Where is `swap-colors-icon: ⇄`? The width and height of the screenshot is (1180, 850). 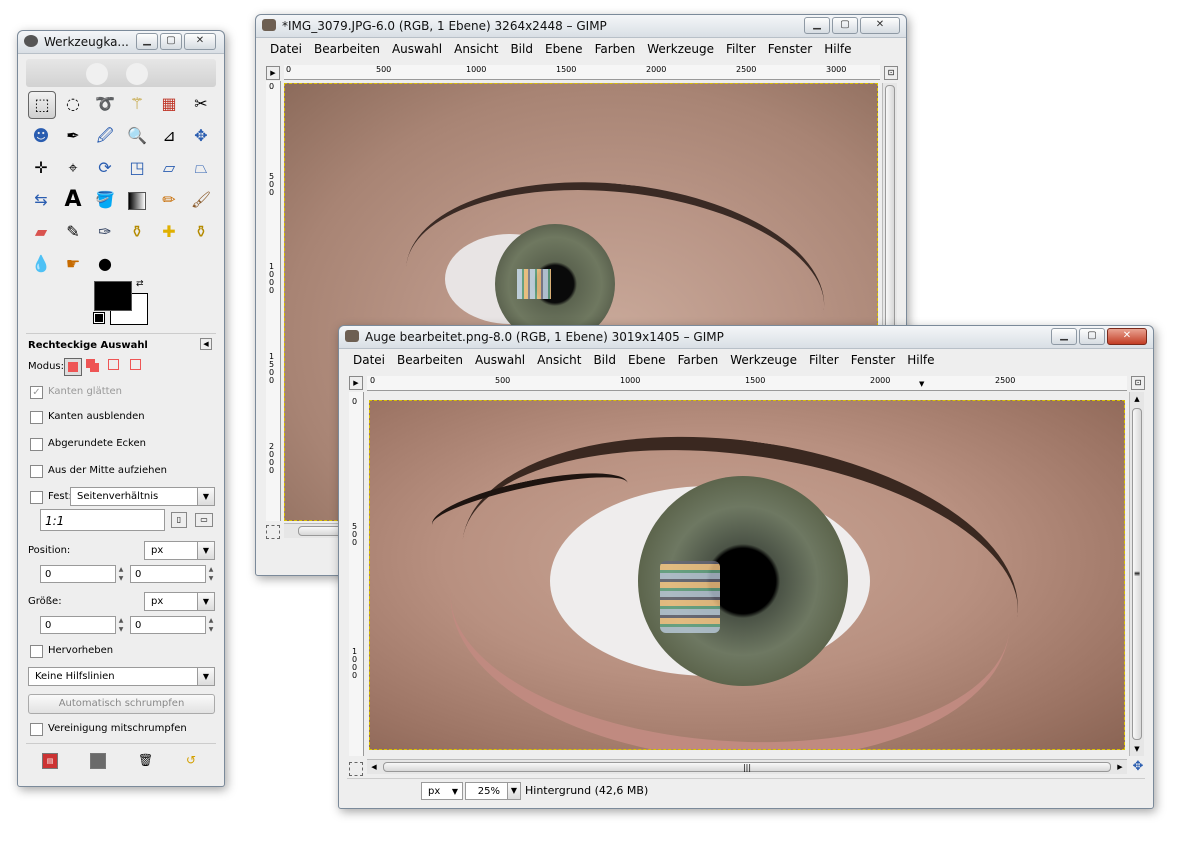
swap-colors-icon: ⇄ is located at coordinates (140, 284).